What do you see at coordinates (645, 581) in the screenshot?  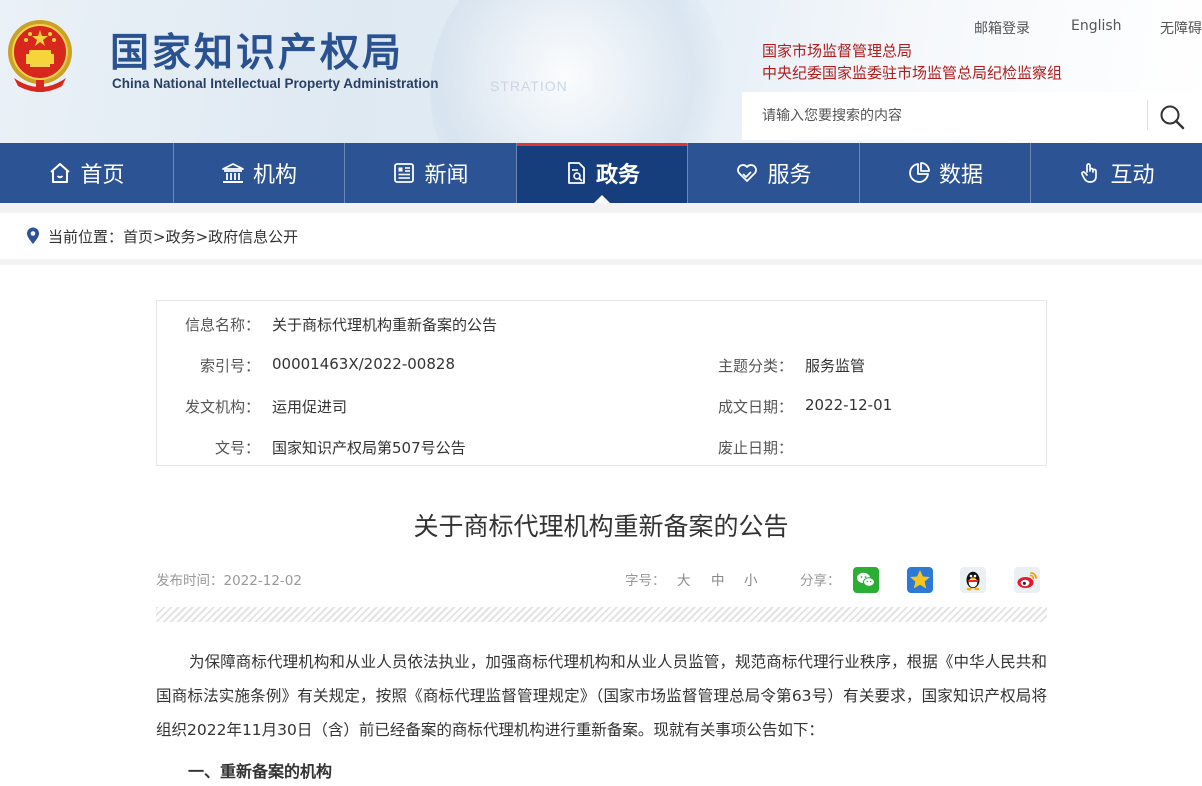 I see `font-size-label: 字号：` at bounding box center [645, 581].